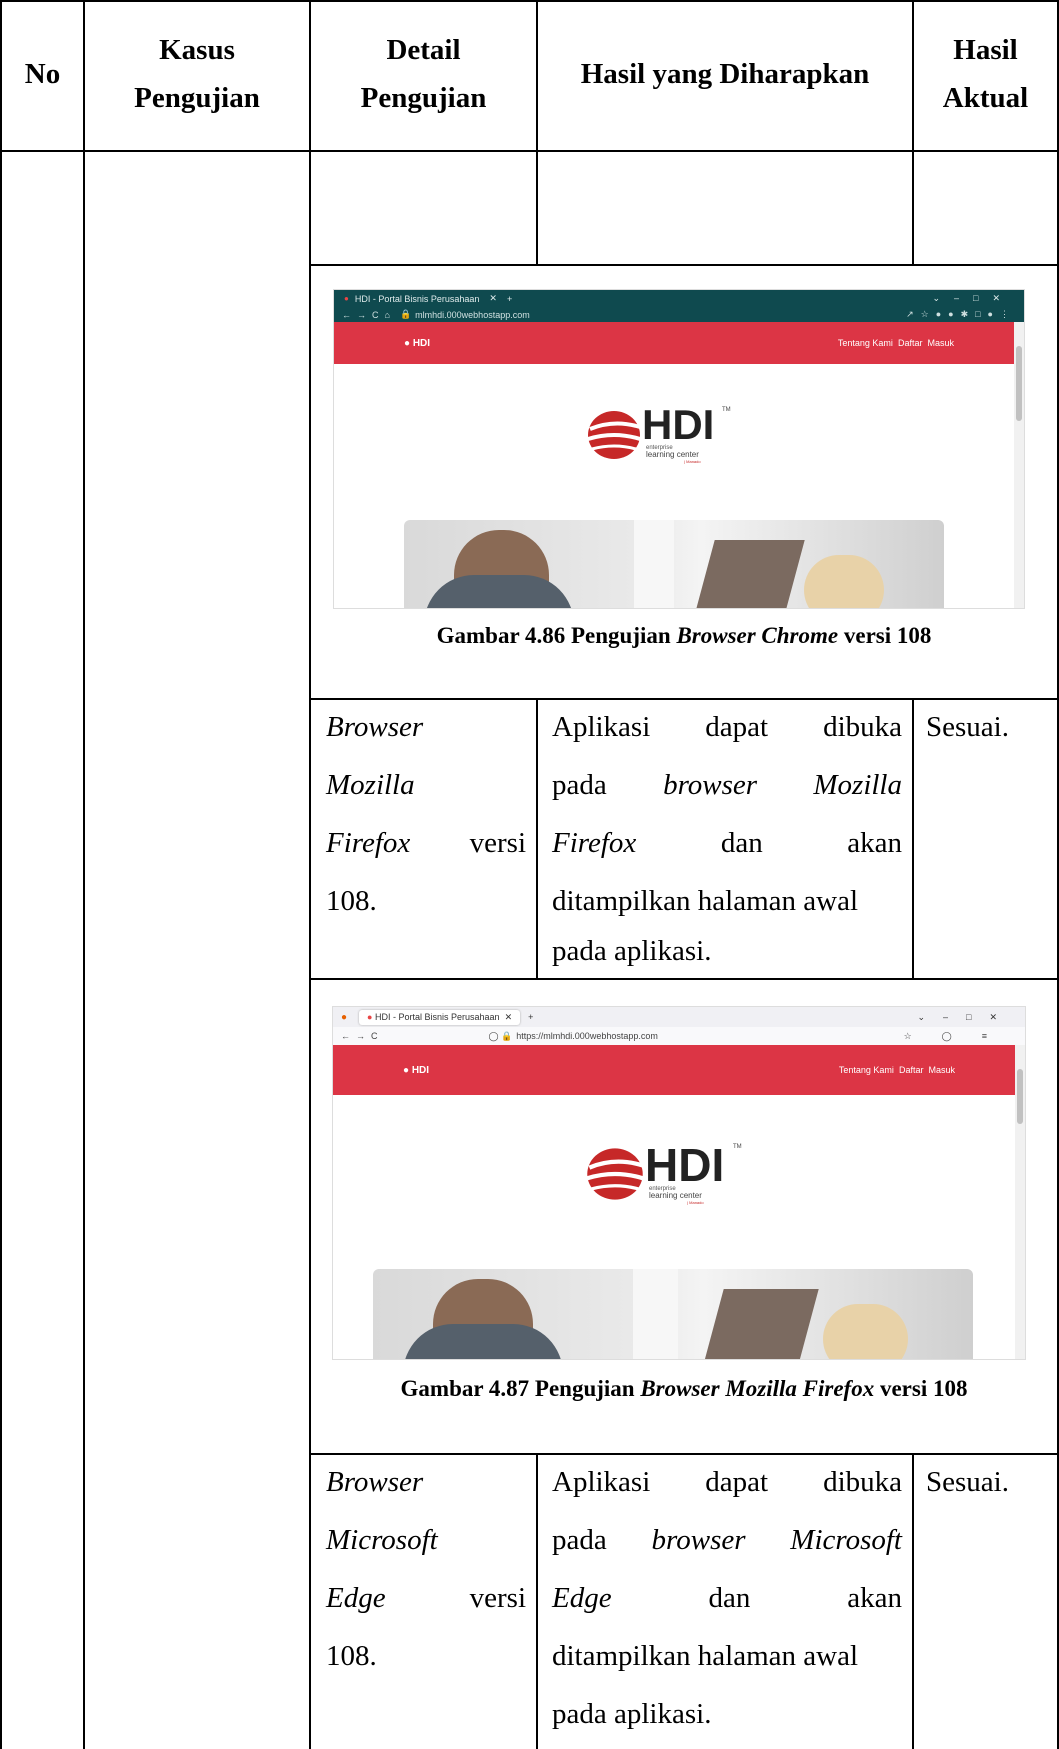  I want to click on col-border-detail-r2, so click(537, 838).